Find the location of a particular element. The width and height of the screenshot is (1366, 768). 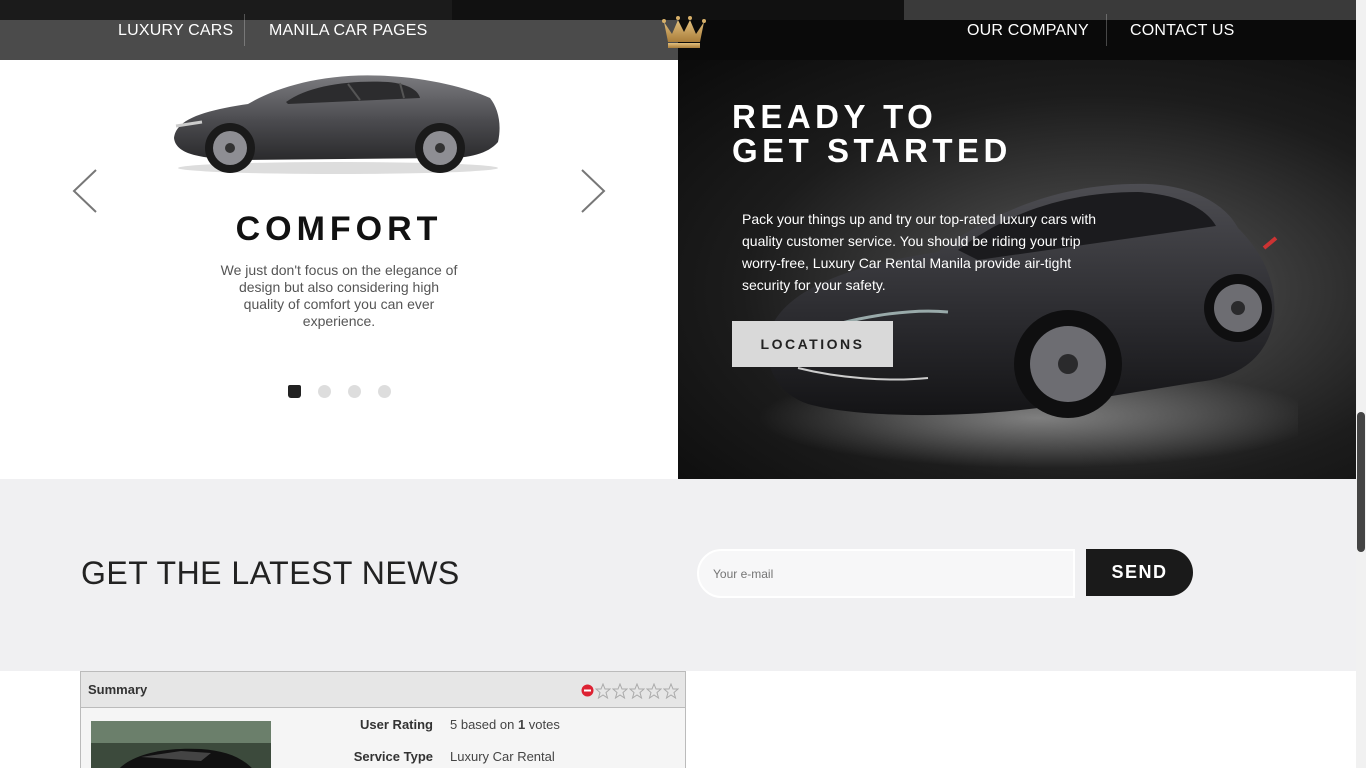

user-rating-value: 5 based on 1 votes is located at coordinates (505, 724).